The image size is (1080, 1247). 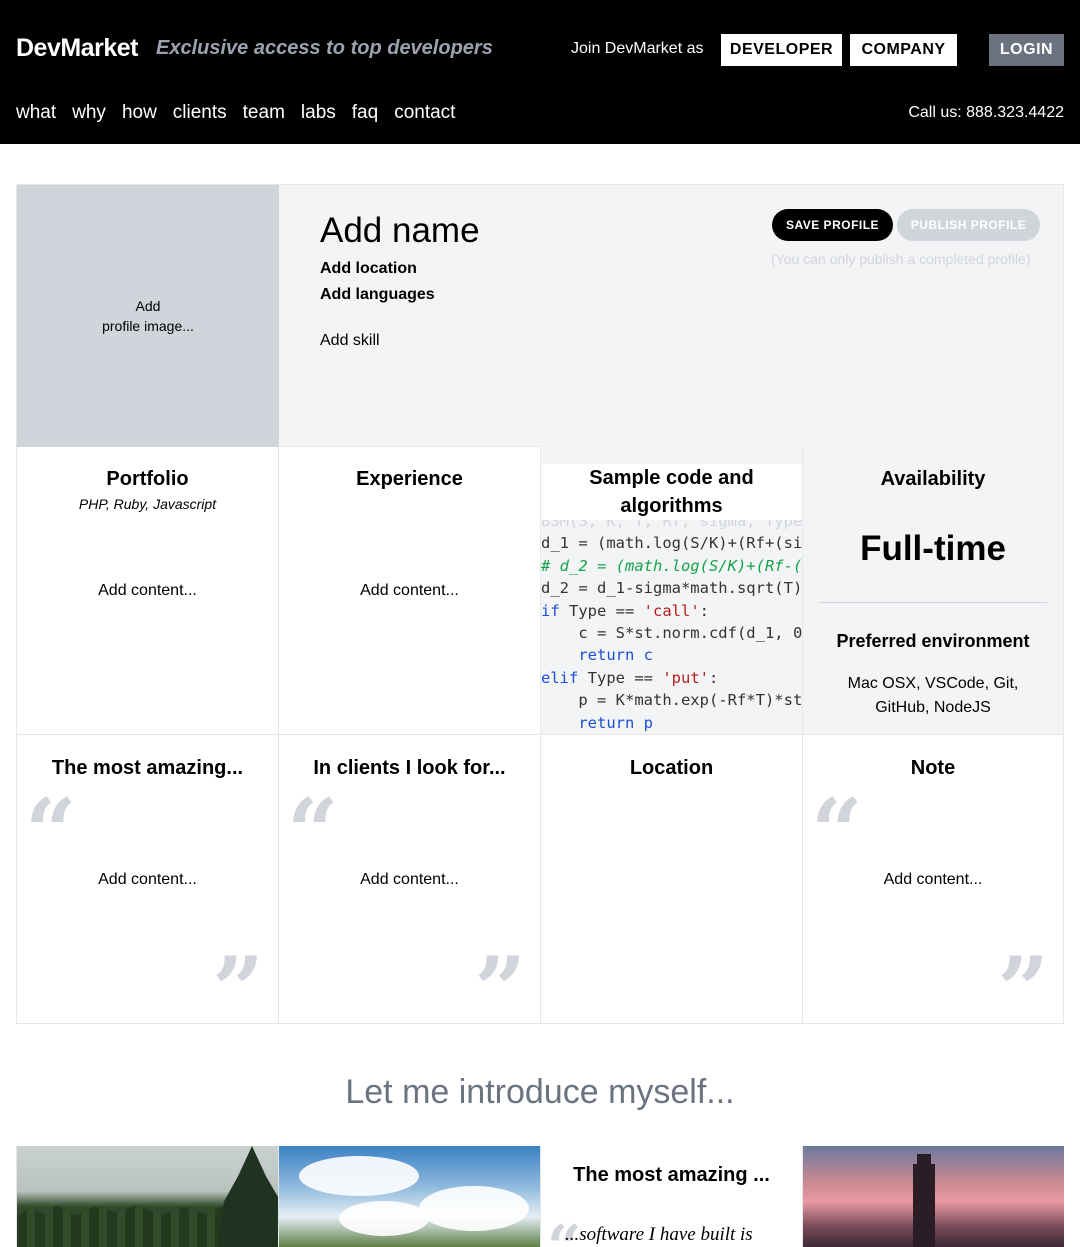 What do you see at coordinates (933, 602) in the screenshot?
I see `divider` at bounding box center [933, 602].